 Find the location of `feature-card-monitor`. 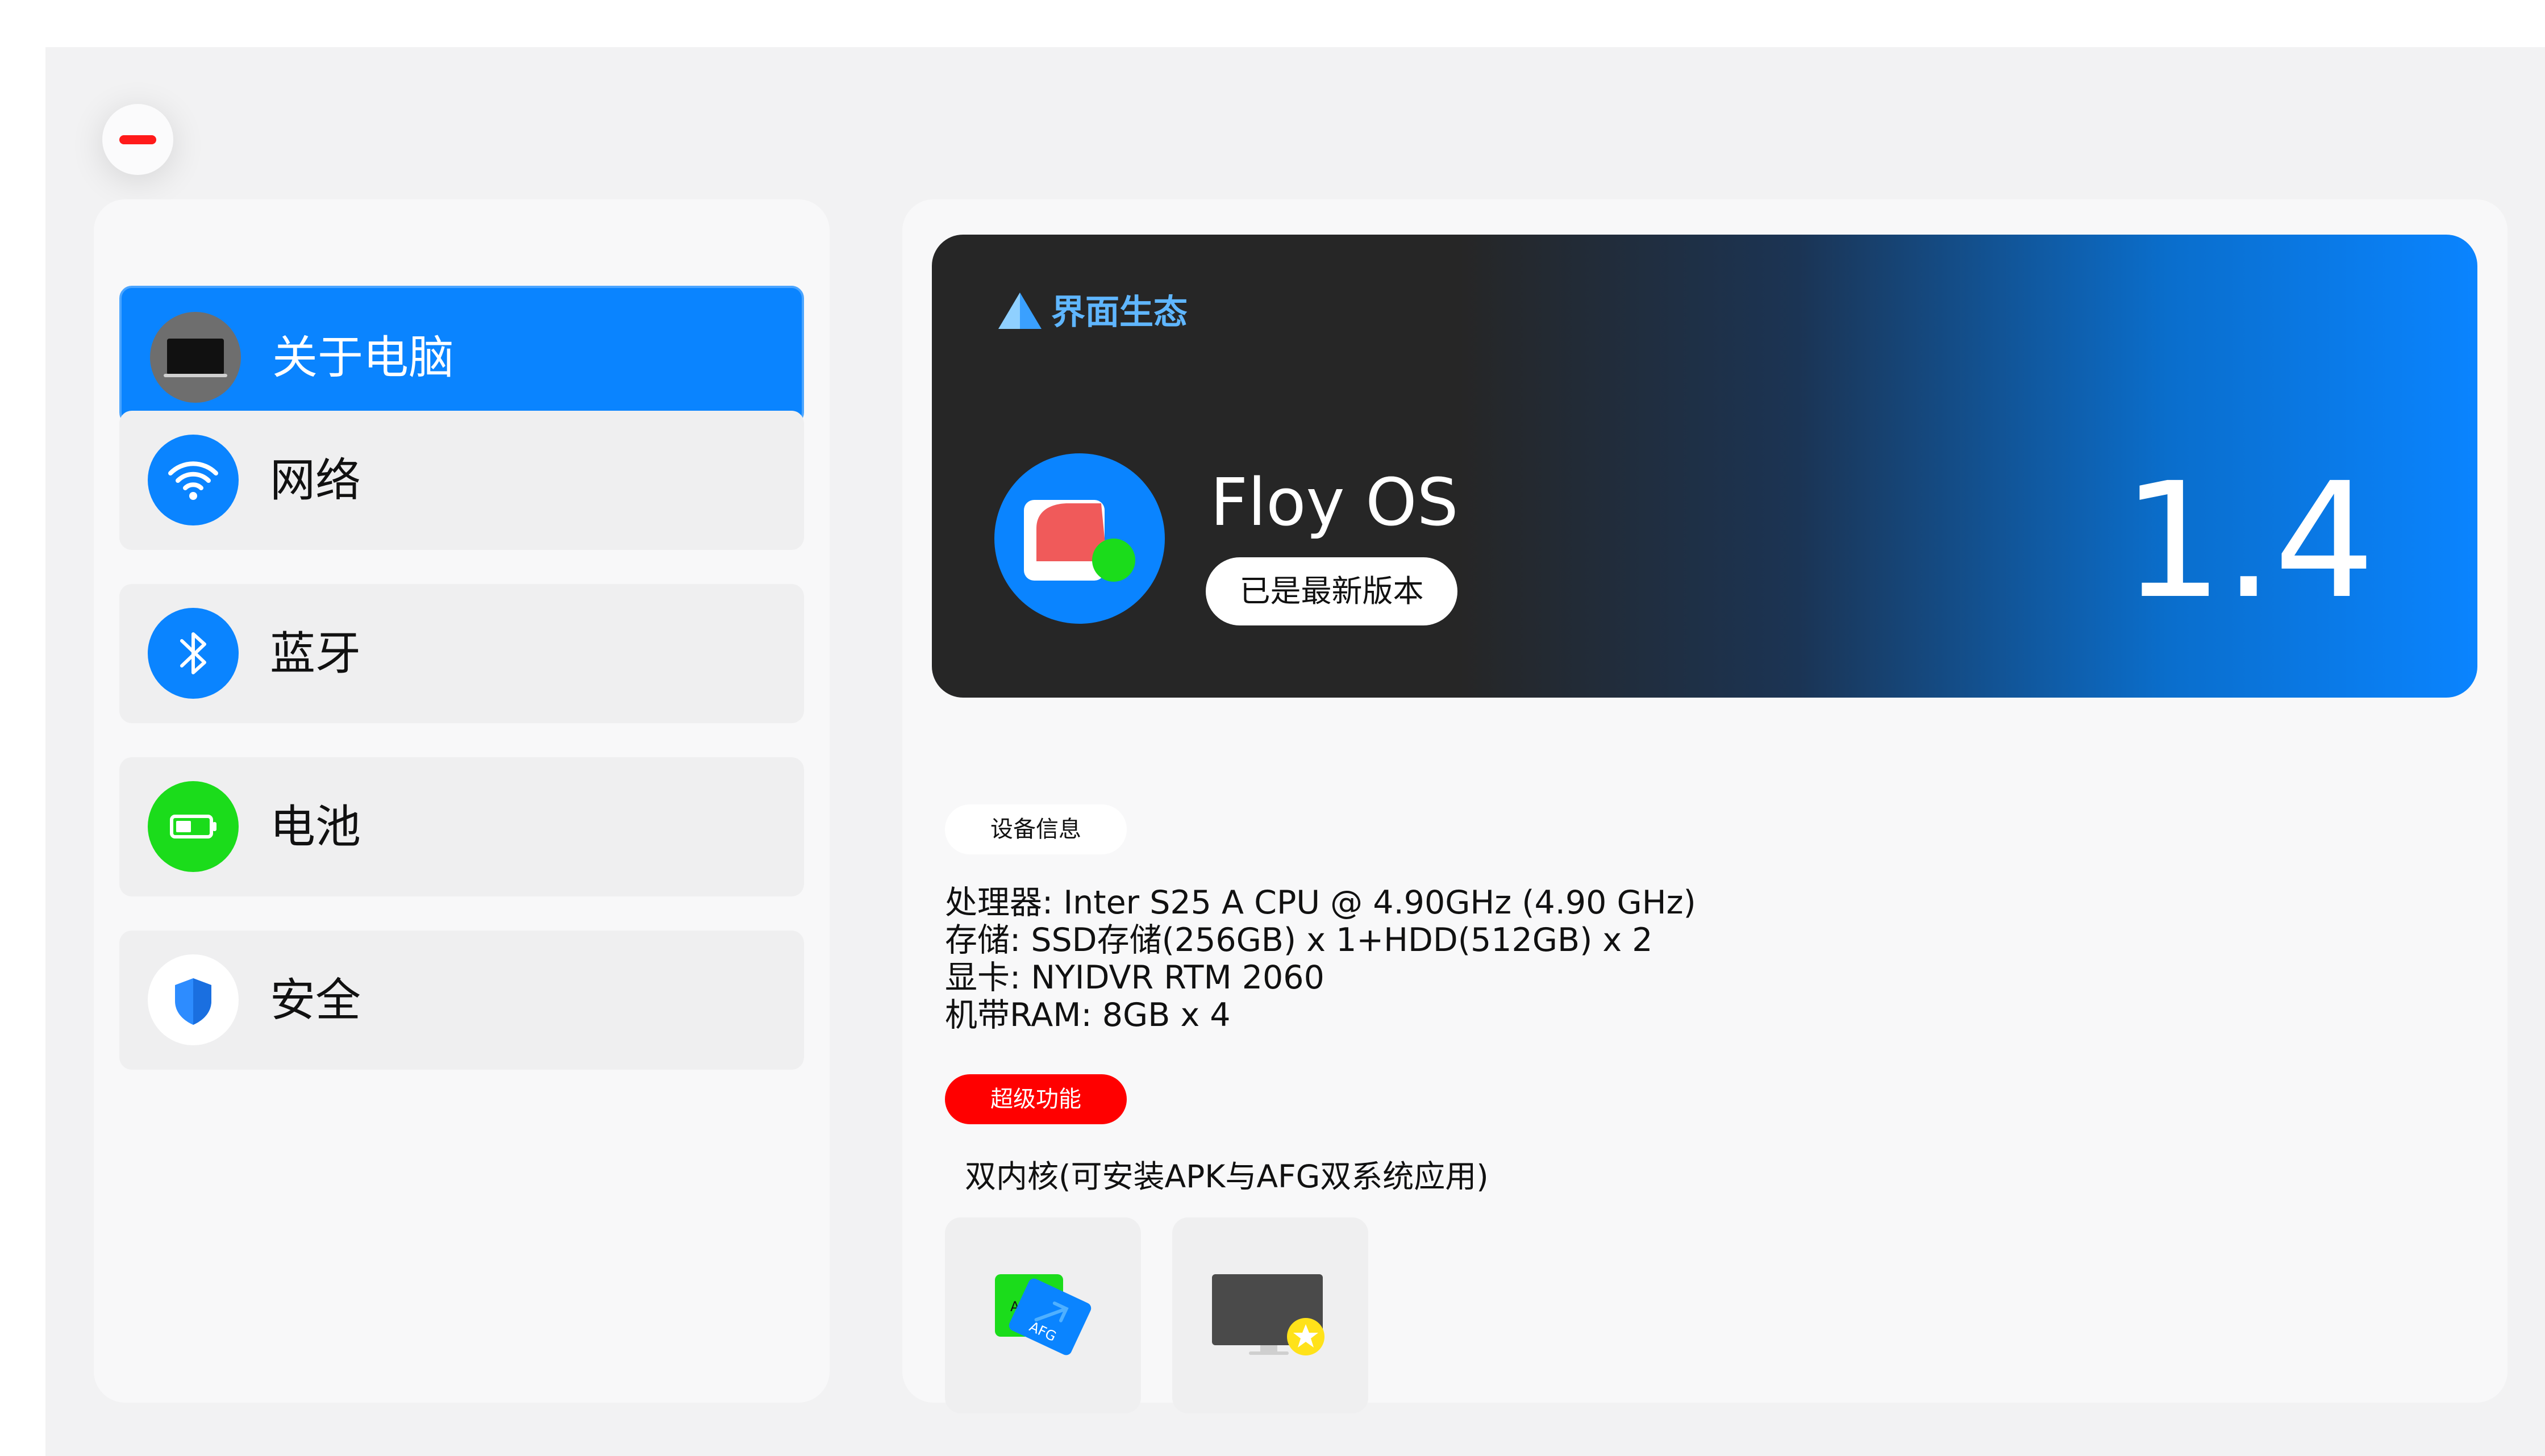

feature-card-monitor is located at coordinates (1270, 1315).